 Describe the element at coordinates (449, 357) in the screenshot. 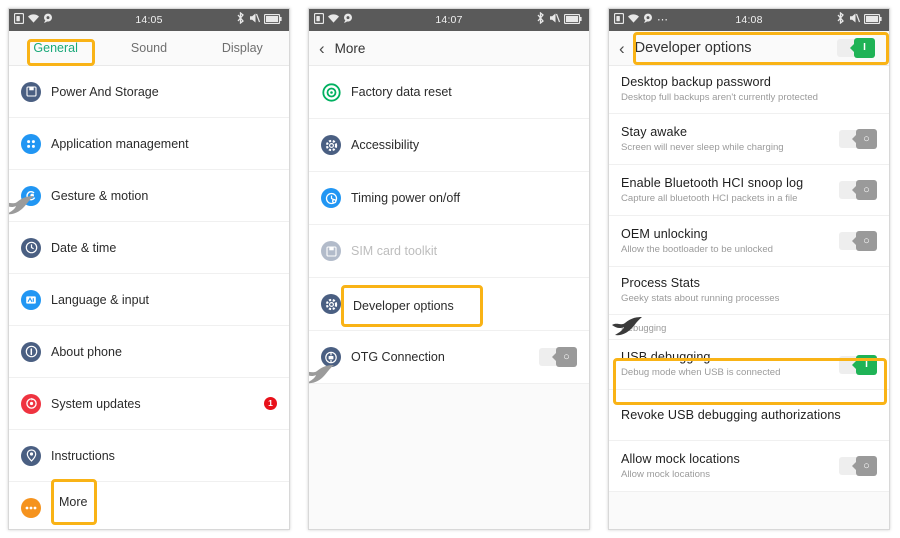

I see `list-item-otg-connection: OTG Connection ○` at that location.